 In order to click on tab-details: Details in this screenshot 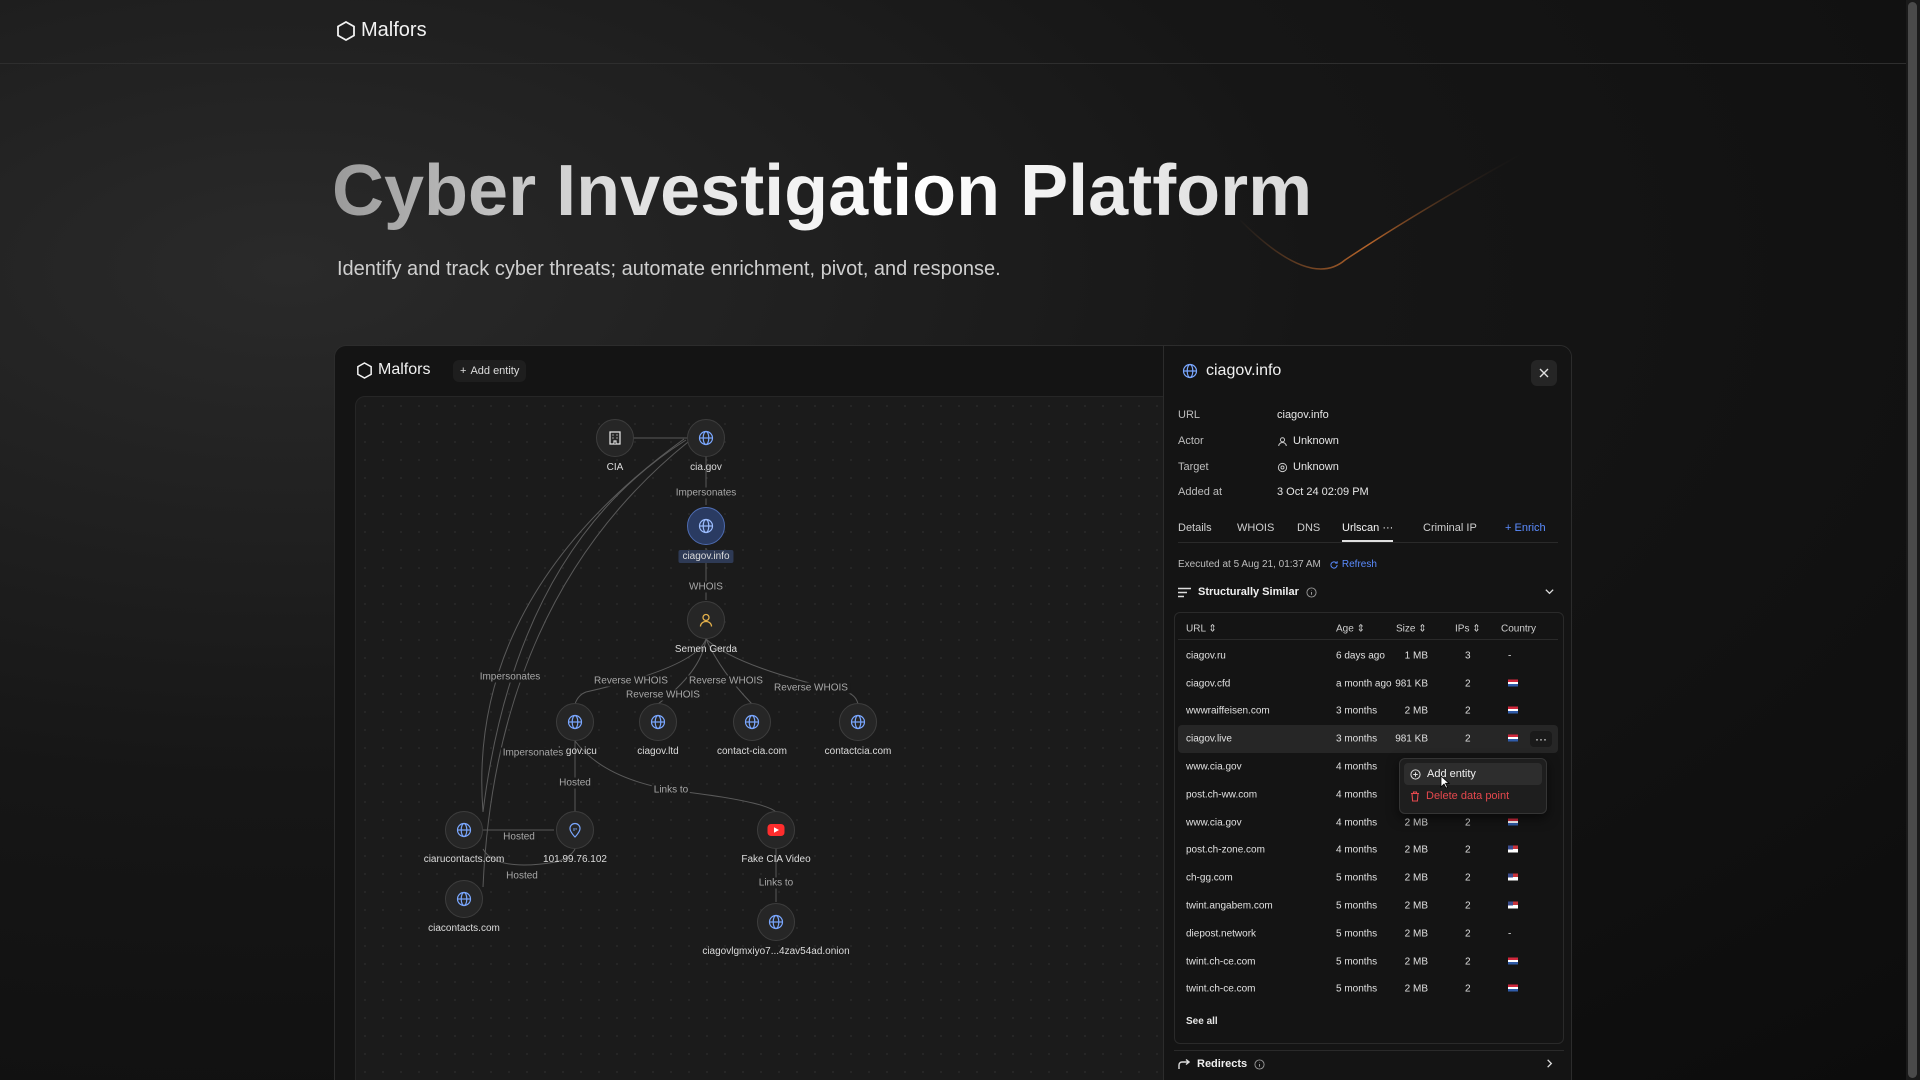, I will do `click(1195, 528)`.